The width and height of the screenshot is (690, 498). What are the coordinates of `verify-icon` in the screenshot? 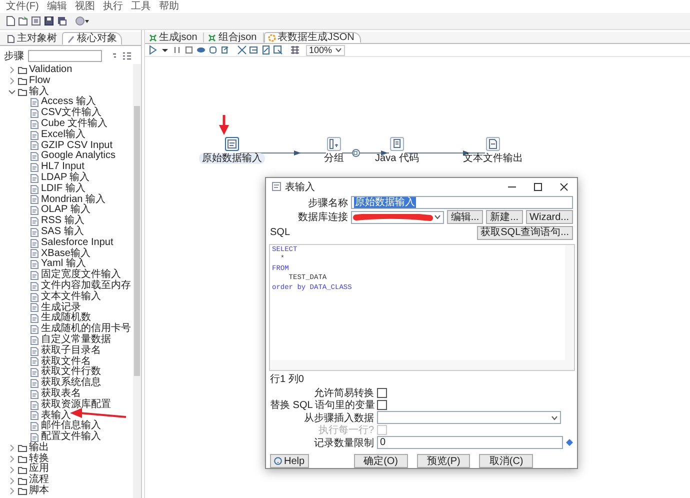 It's located at (242, 50).